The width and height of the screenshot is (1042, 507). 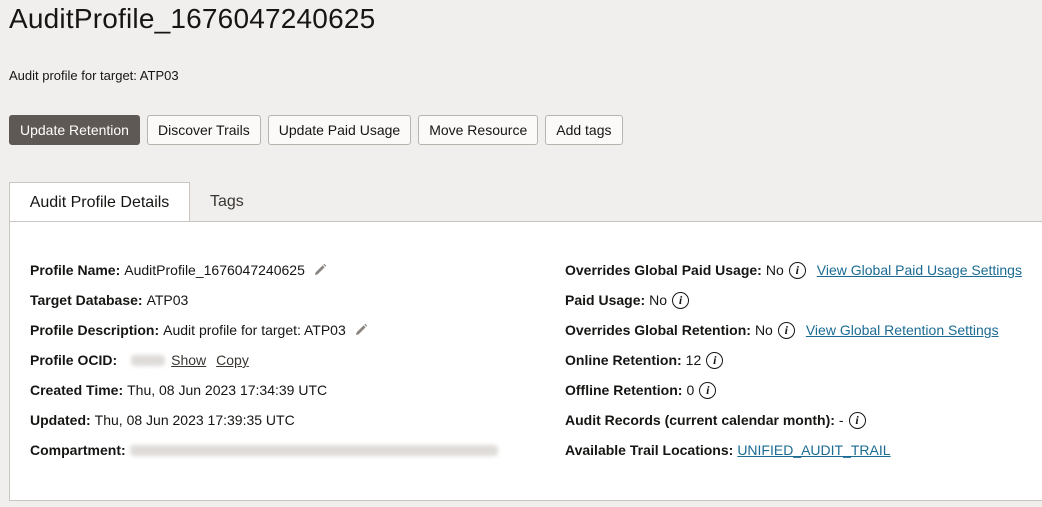 I want to click on overrides-retention-value: No, so click(x=763, y=330).